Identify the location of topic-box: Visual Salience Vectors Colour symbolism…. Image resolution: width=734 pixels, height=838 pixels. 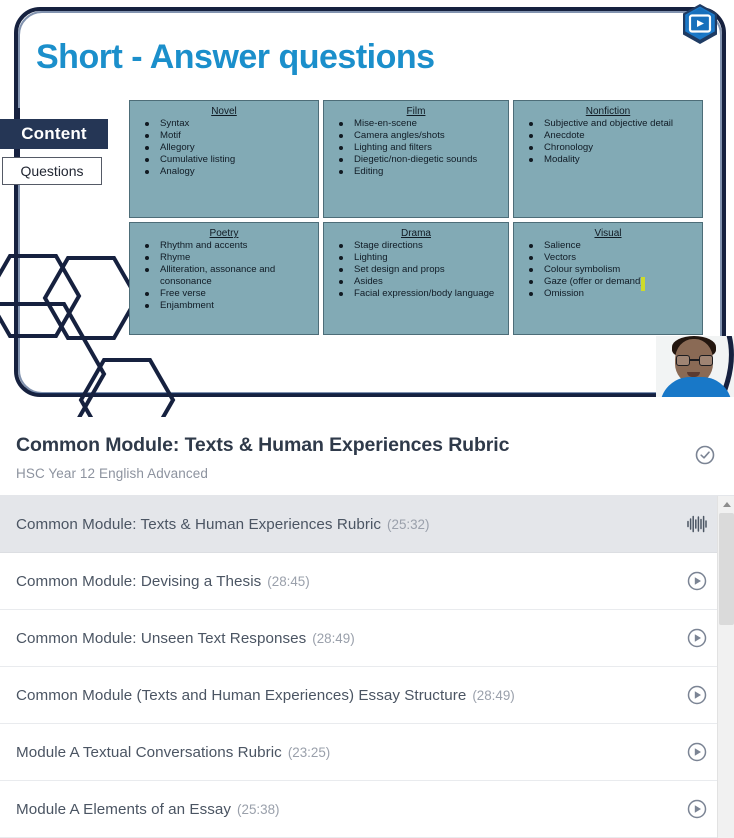
(608, 278).